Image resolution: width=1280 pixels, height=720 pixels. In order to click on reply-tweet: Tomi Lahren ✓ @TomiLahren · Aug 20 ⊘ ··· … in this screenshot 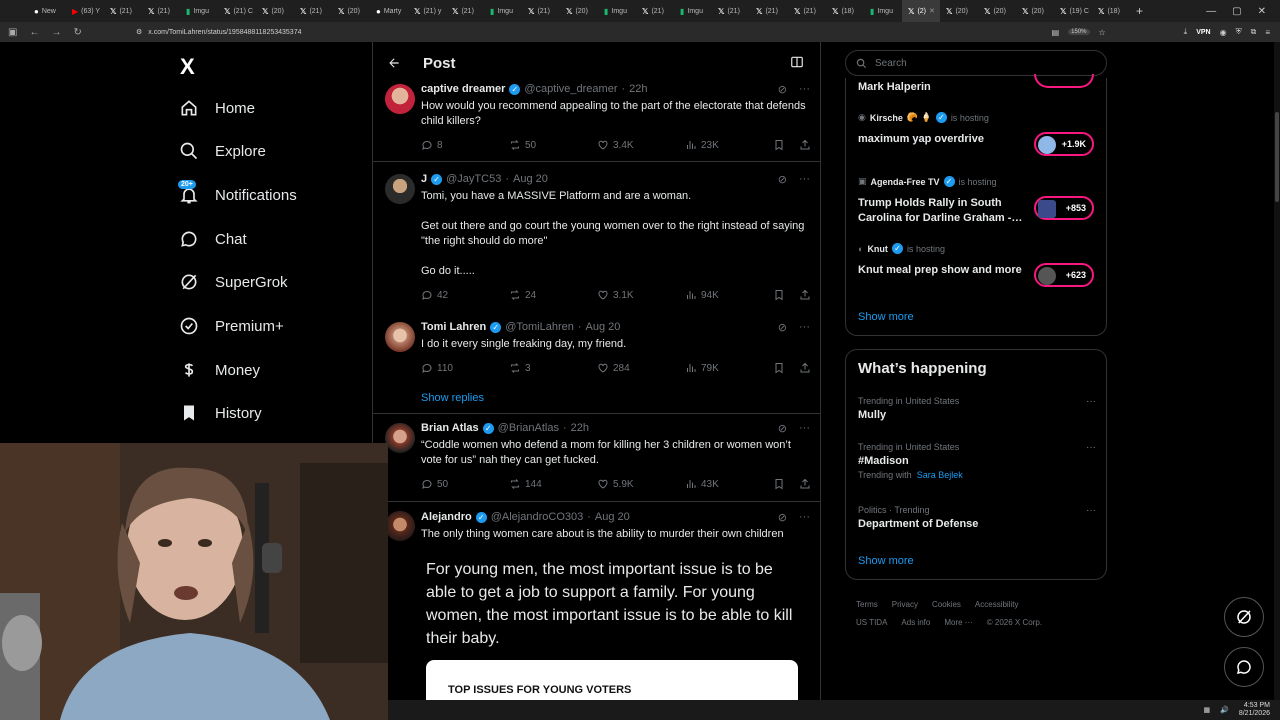, I will do `click(596, 363)`.